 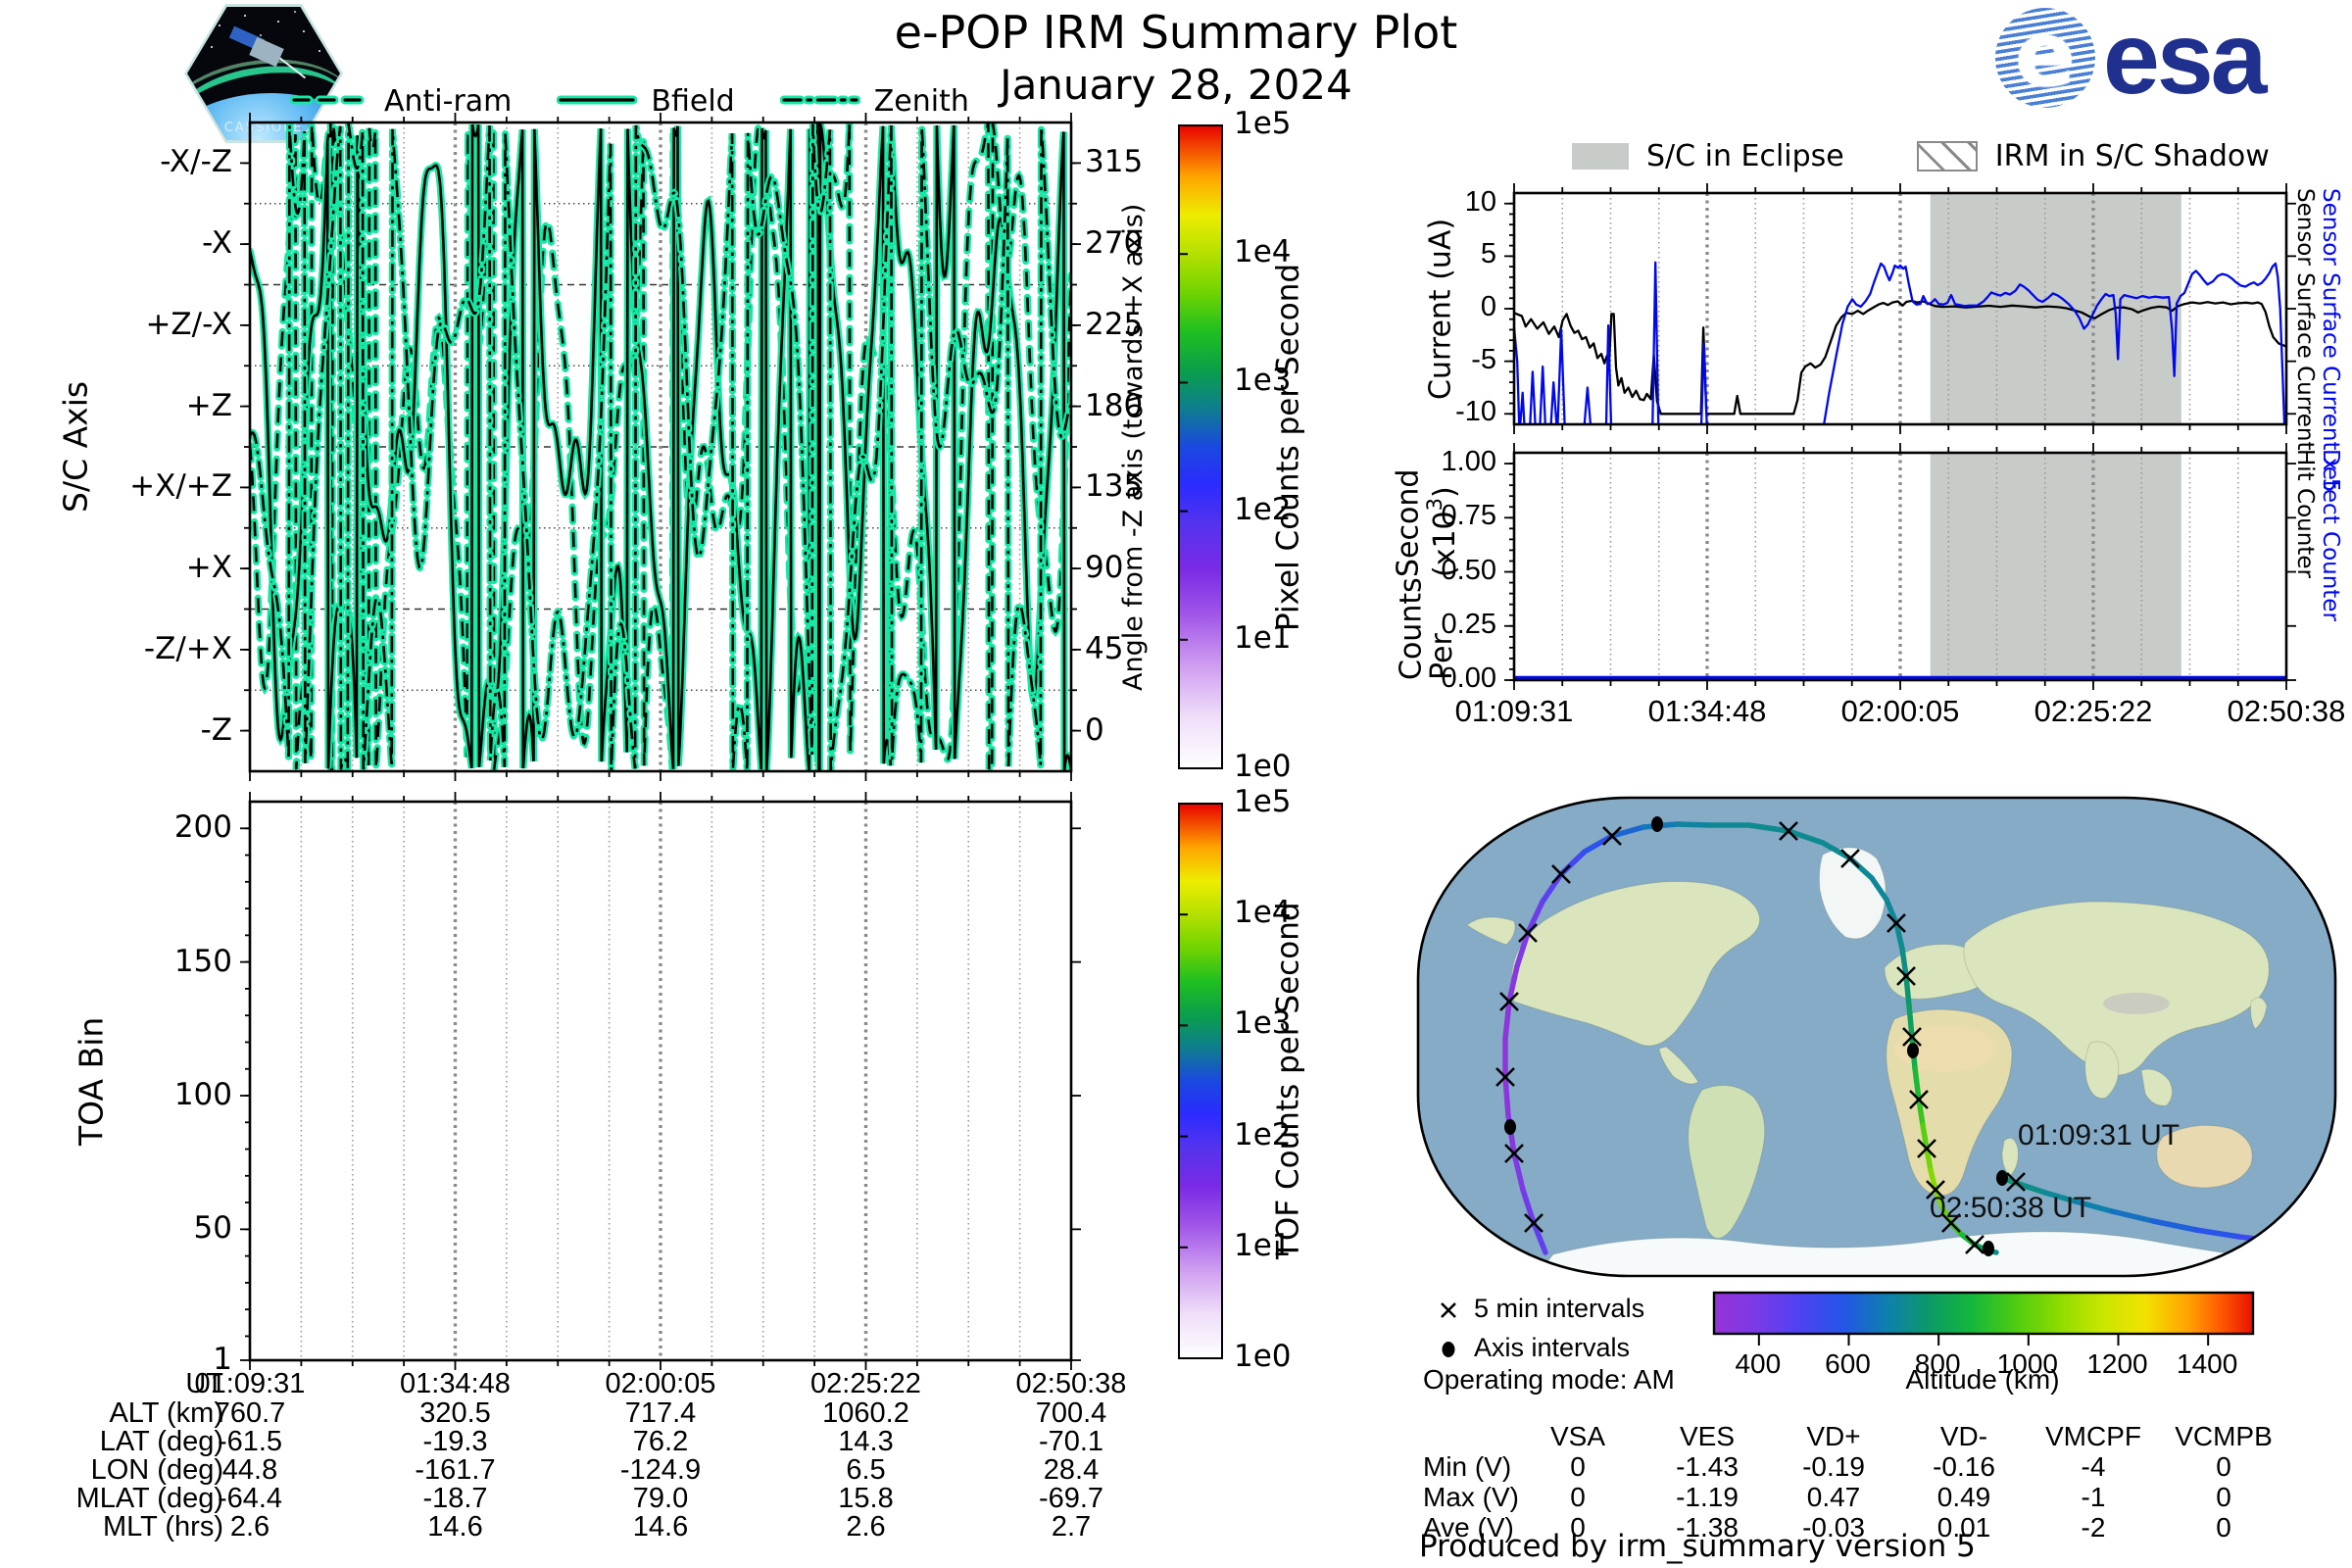 What do you see at coordinates (1708, 1527) in the screenshot?
I see `voltage-table-cell: -1.38` at bounding box center [1708, 1527].